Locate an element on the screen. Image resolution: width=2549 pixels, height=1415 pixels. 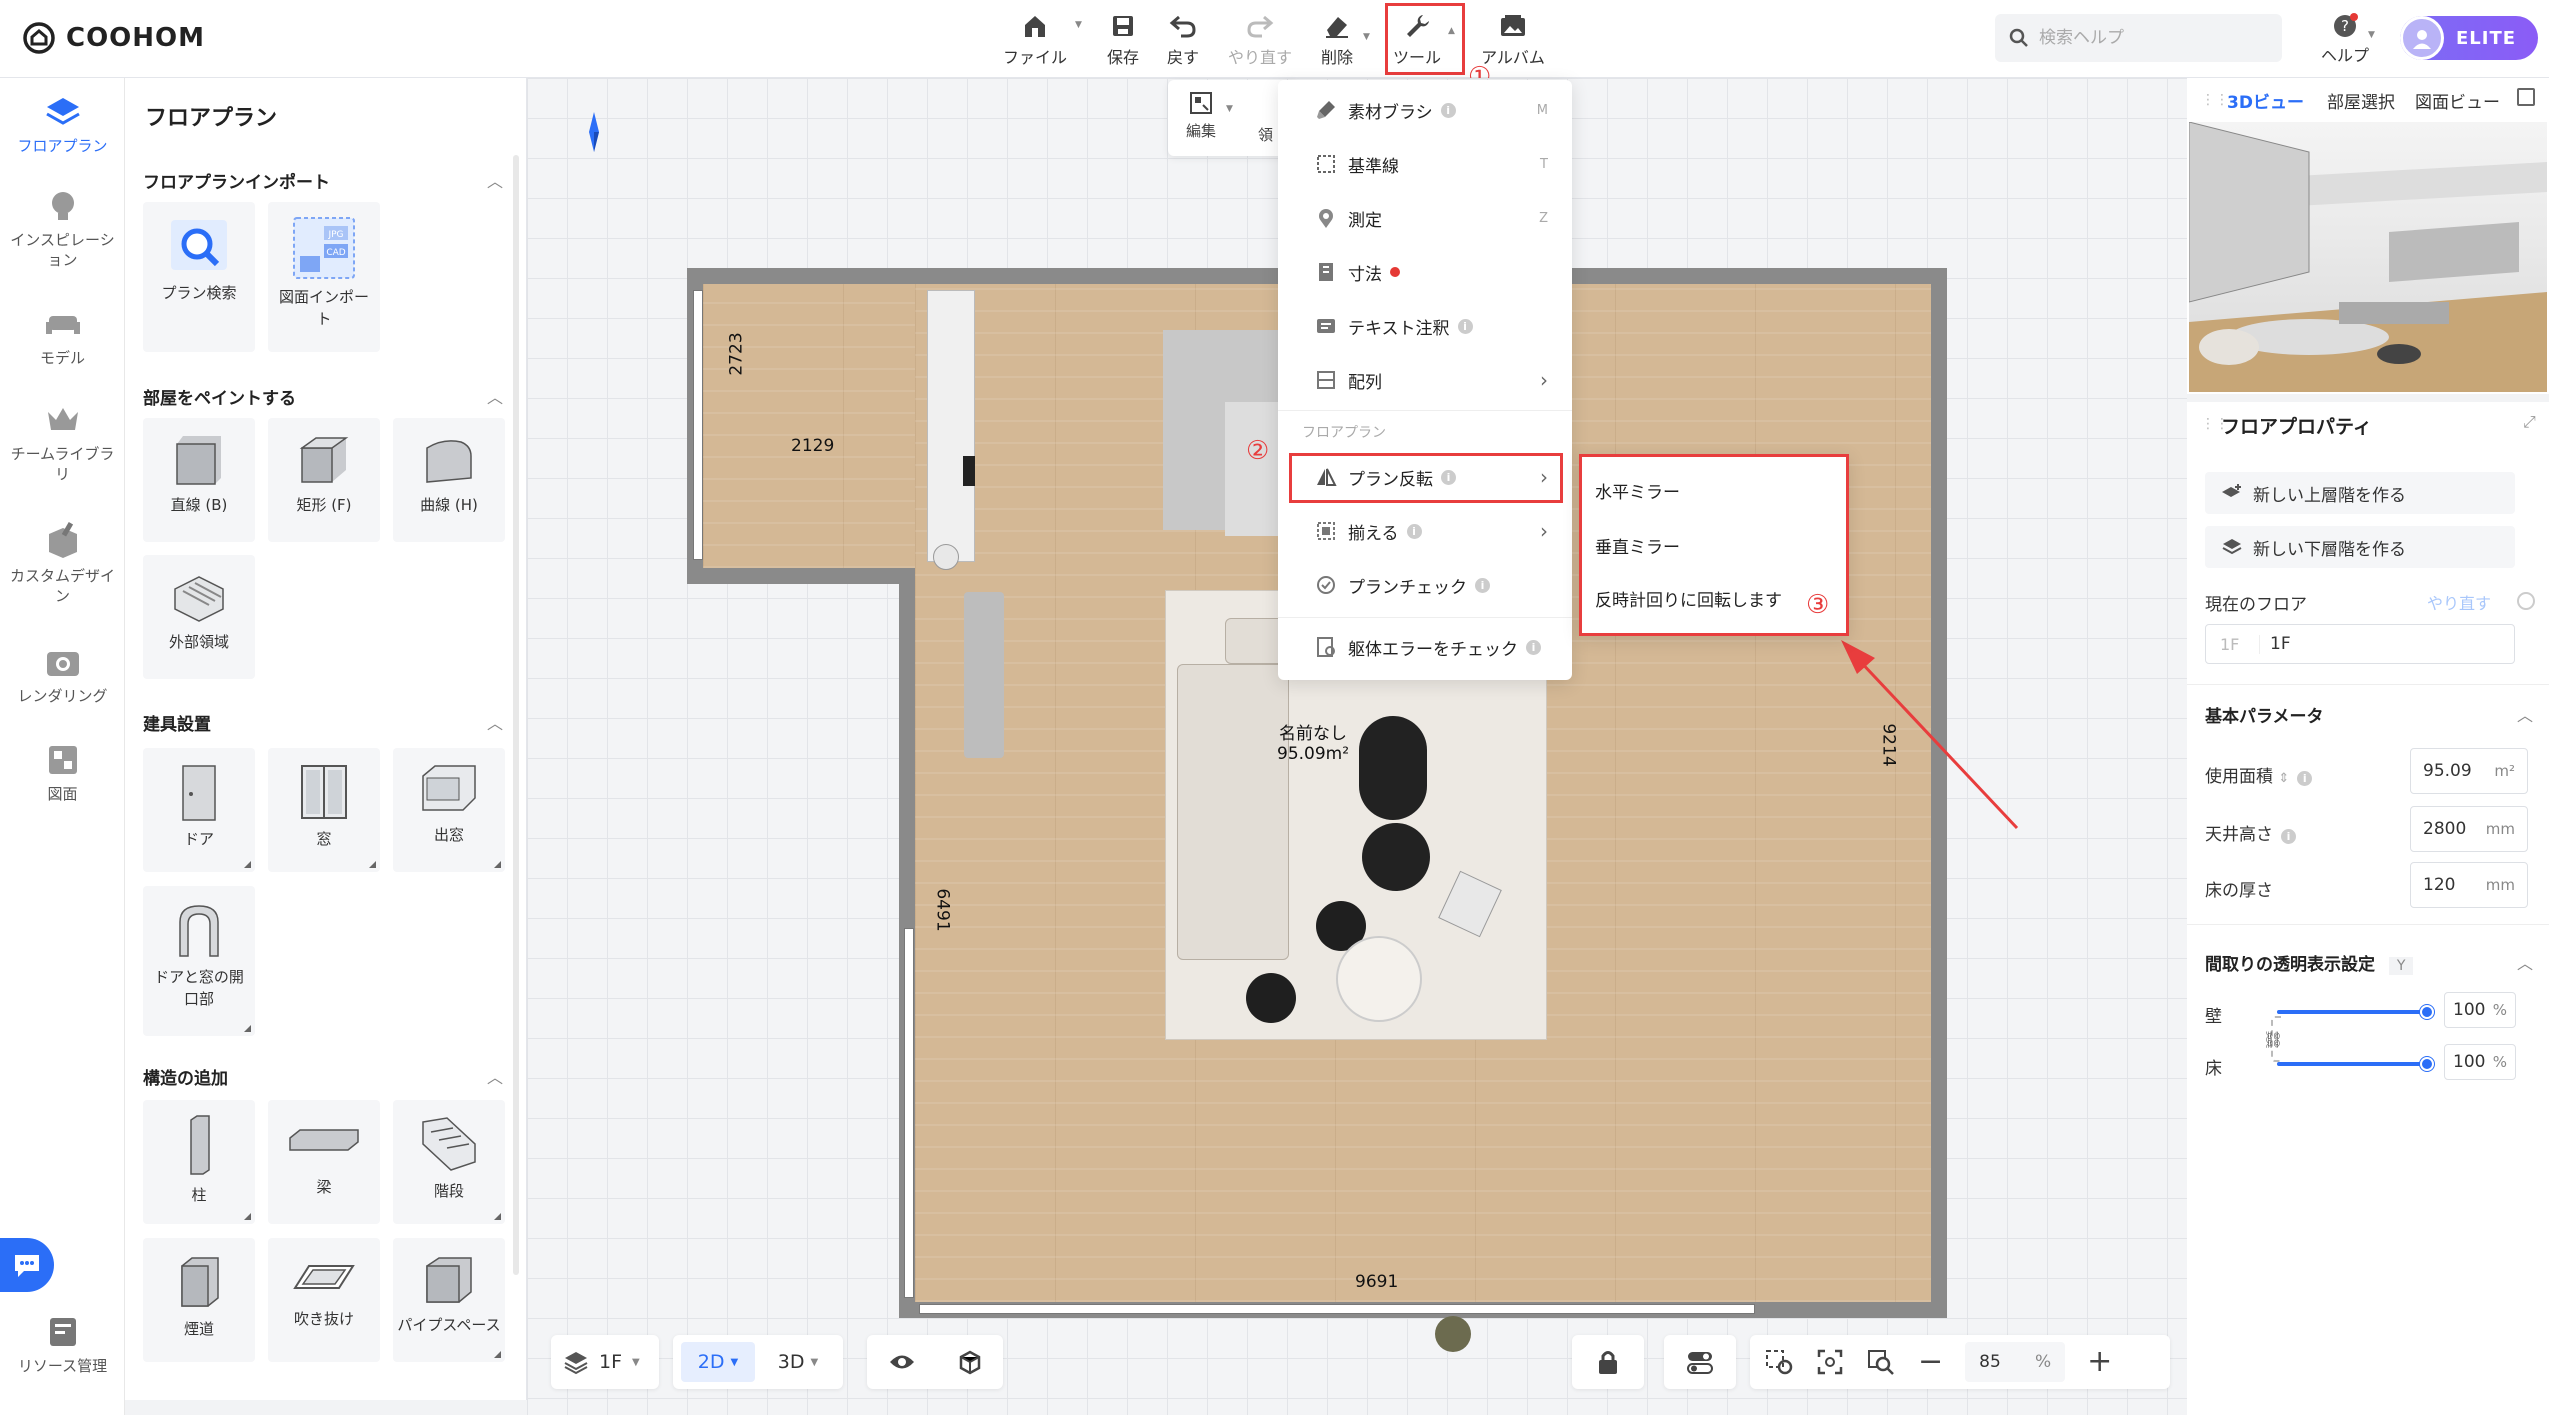
tile-void: 吹き抜け is located at coordinates (324, 1300).